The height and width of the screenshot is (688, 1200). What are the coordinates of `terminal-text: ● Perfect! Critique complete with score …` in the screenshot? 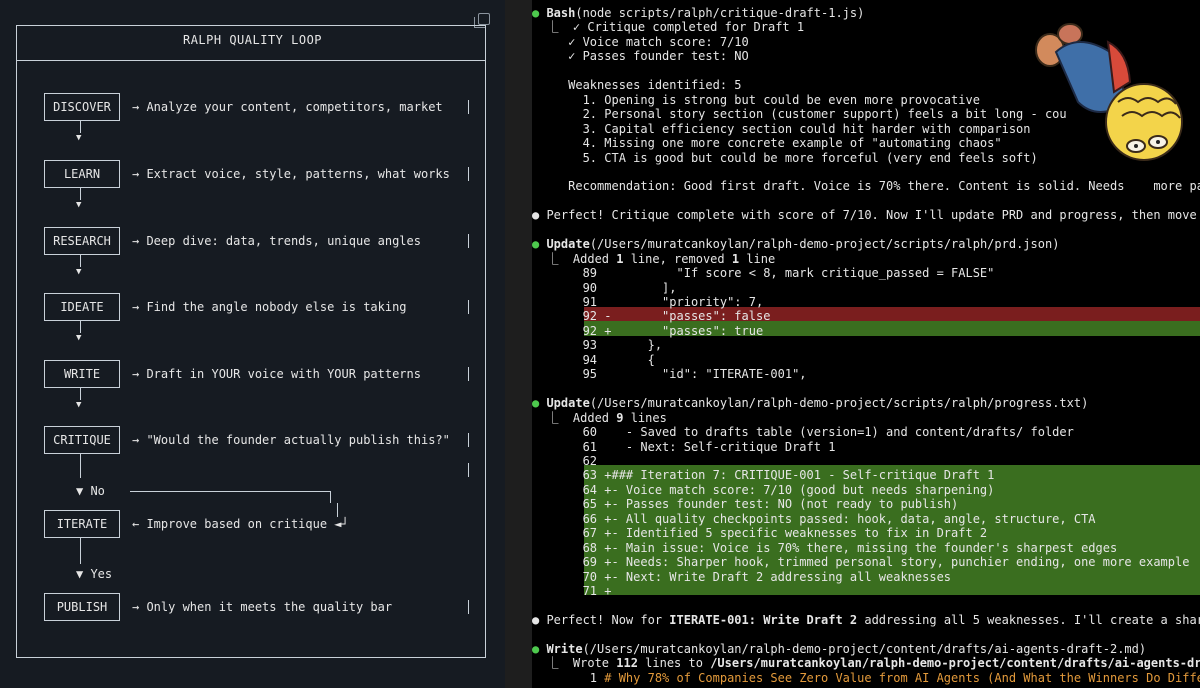 It's located at (866, 215).